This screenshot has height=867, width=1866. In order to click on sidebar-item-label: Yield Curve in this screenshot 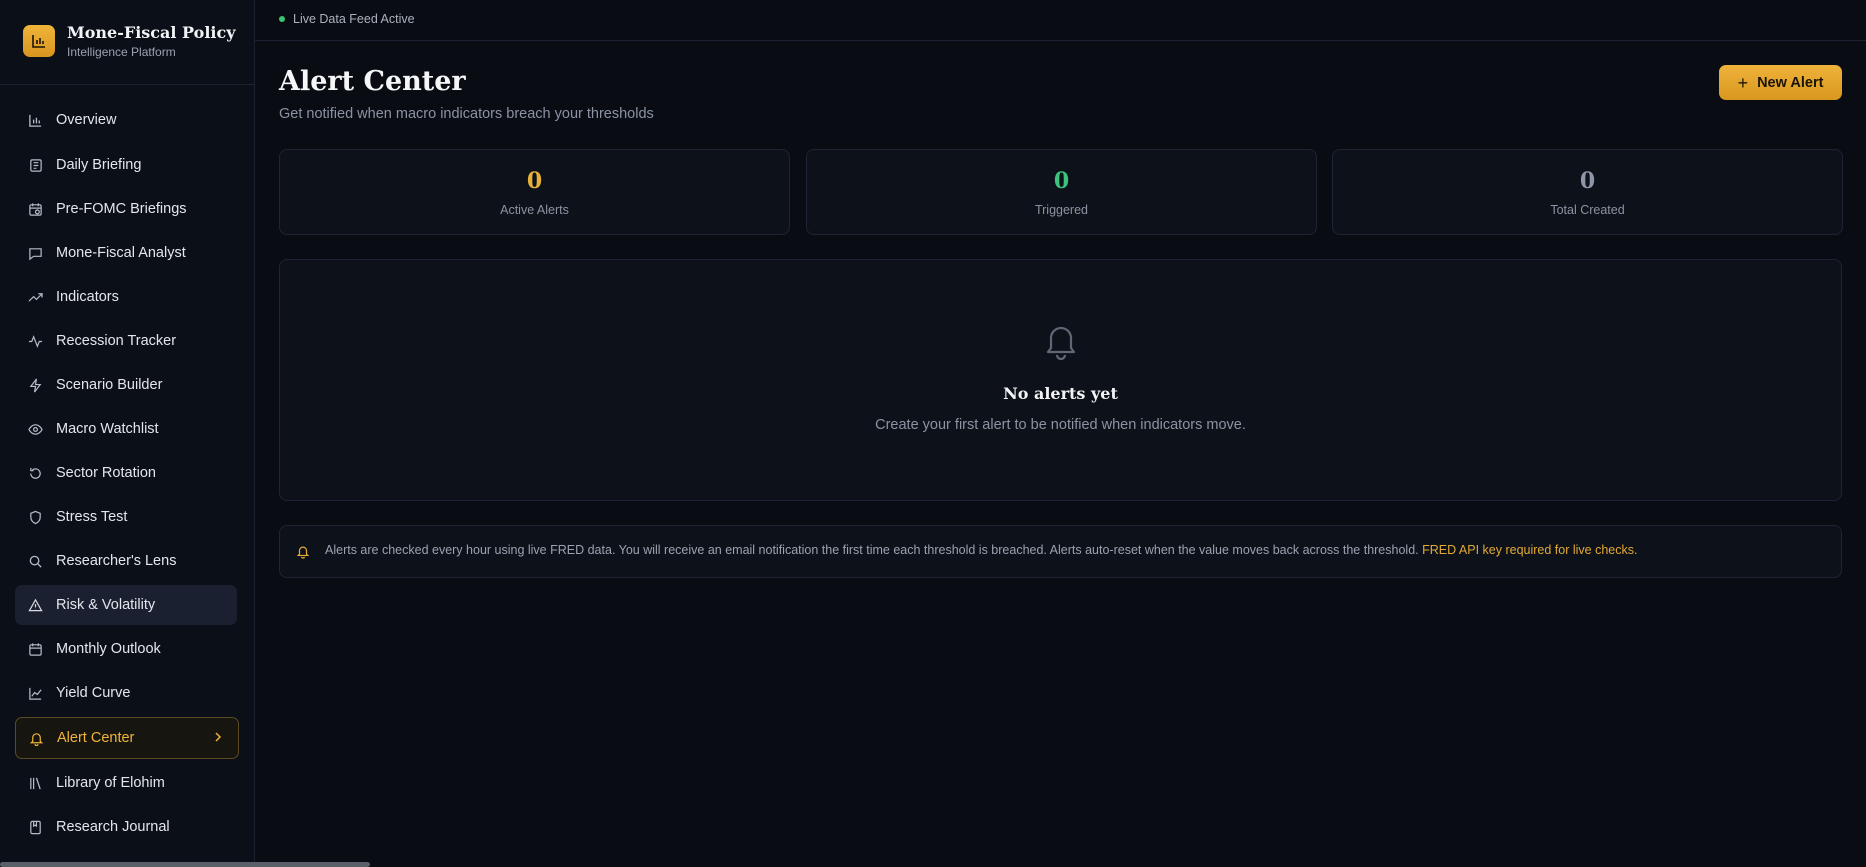, I will do `click(93, 693)`.